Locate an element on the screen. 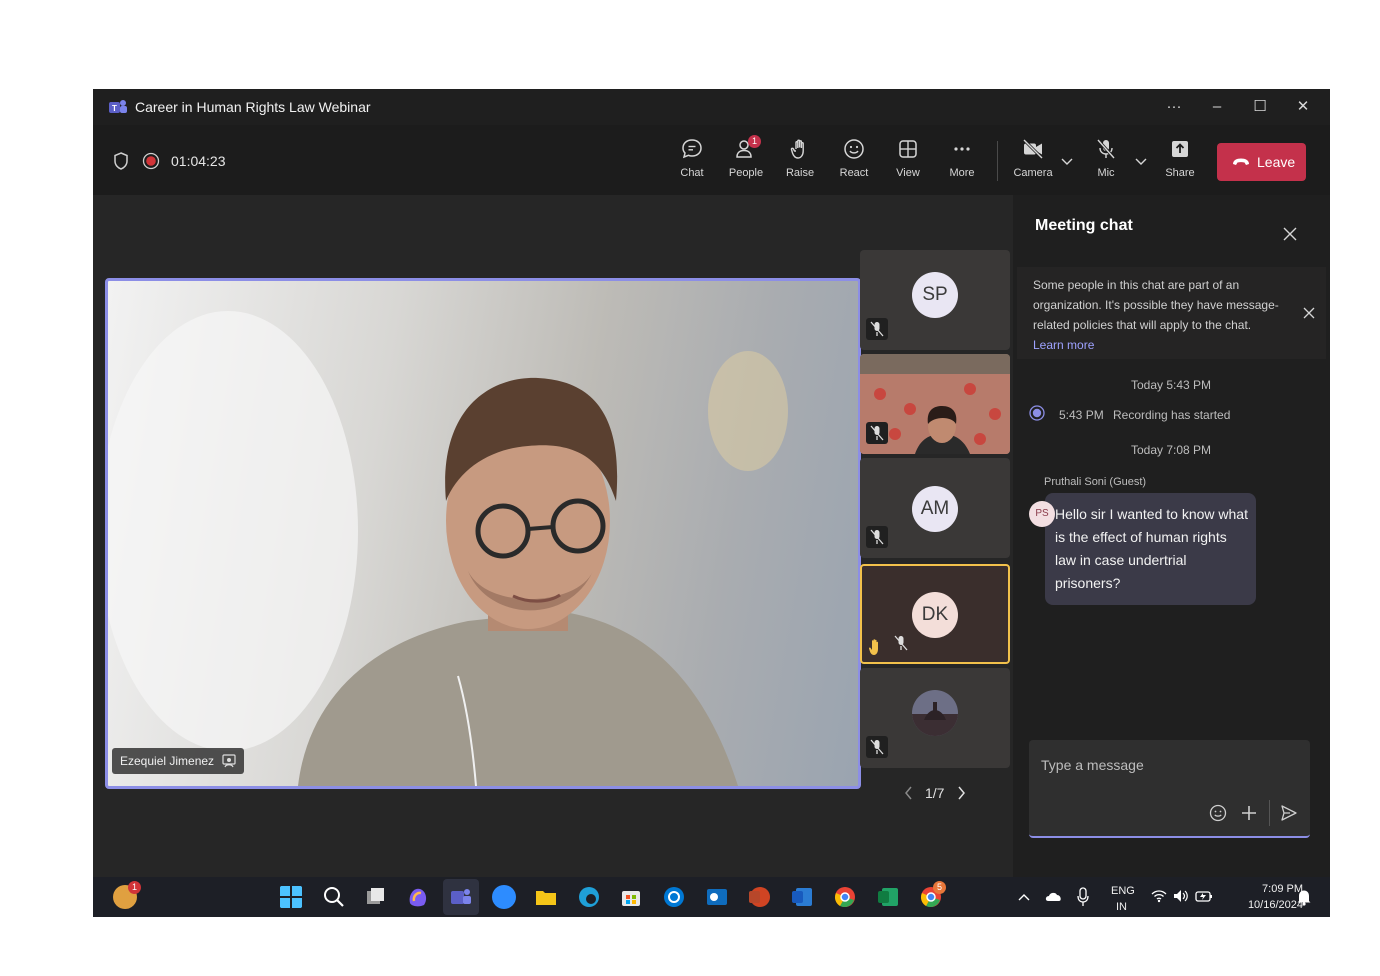 Image resolution: width=1380 pixels, height=976 pixels. wifi-icon is located at coordinates (1159, 896).